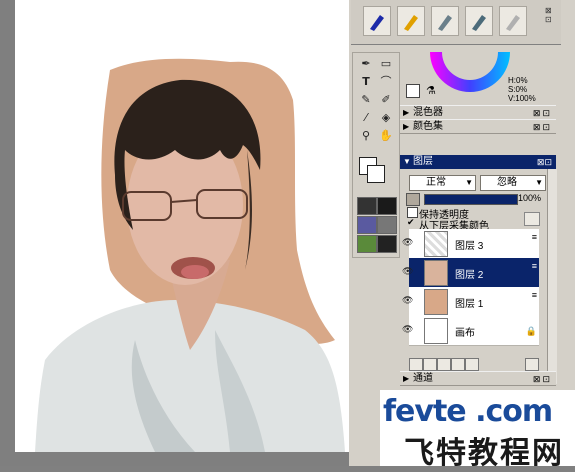 This screenshot has height=472, width=575. Describe the element at coordinates (478, 112) in the screenshot. I see `mixer-panel-header: ▶ 混色器 ⊠⊡` at that location.